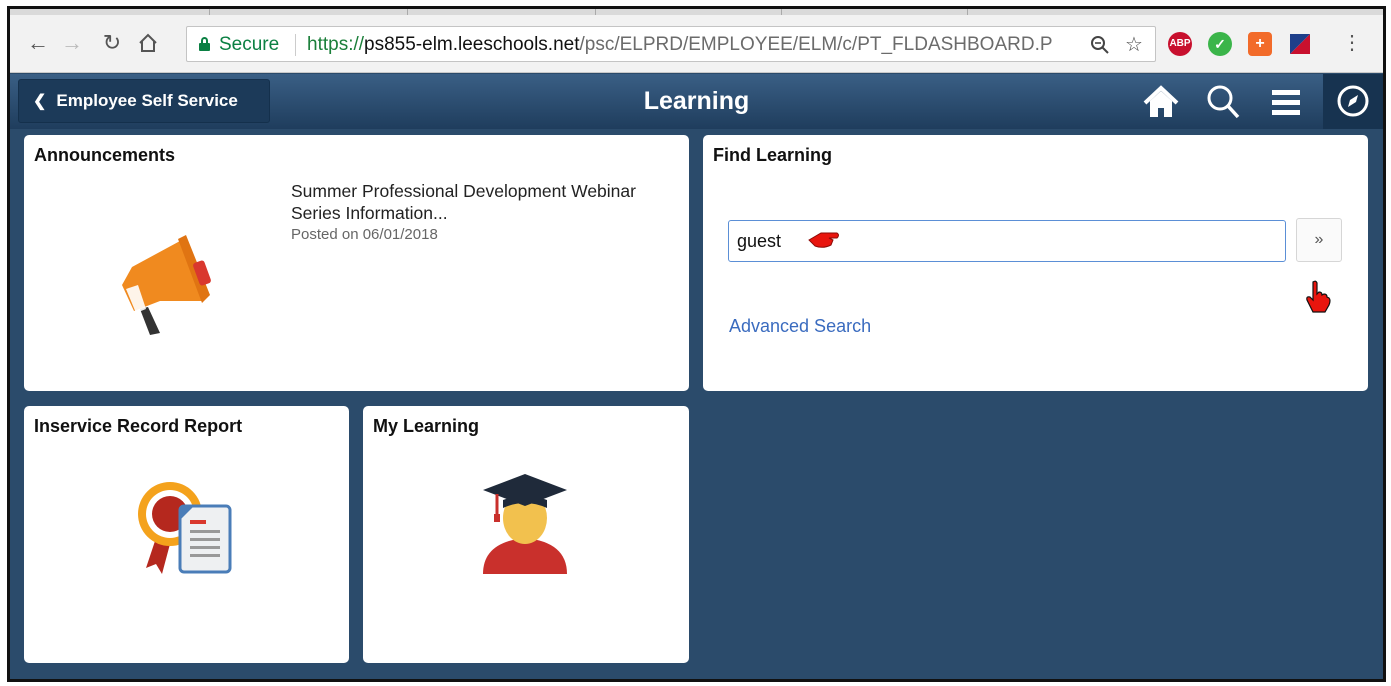 The image size is (1391, 686). What do you see at coordinates (772, 155) in the screenshot?
I see `find-learning-title: Find Learning` at bounding box center [772, 155].